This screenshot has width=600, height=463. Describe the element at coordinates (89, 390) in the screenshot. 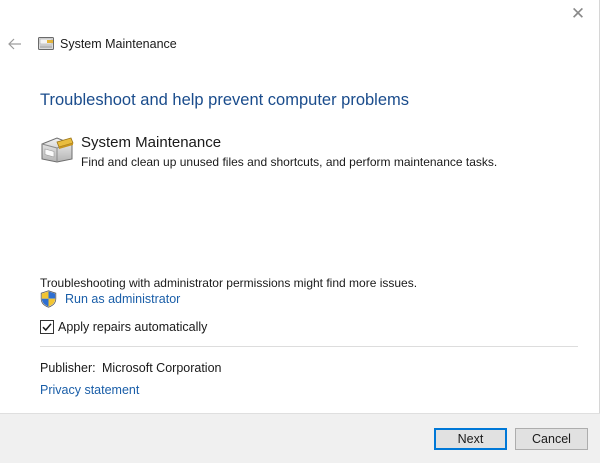

I see `privacy-statement-link: Privacy statement` at that location.